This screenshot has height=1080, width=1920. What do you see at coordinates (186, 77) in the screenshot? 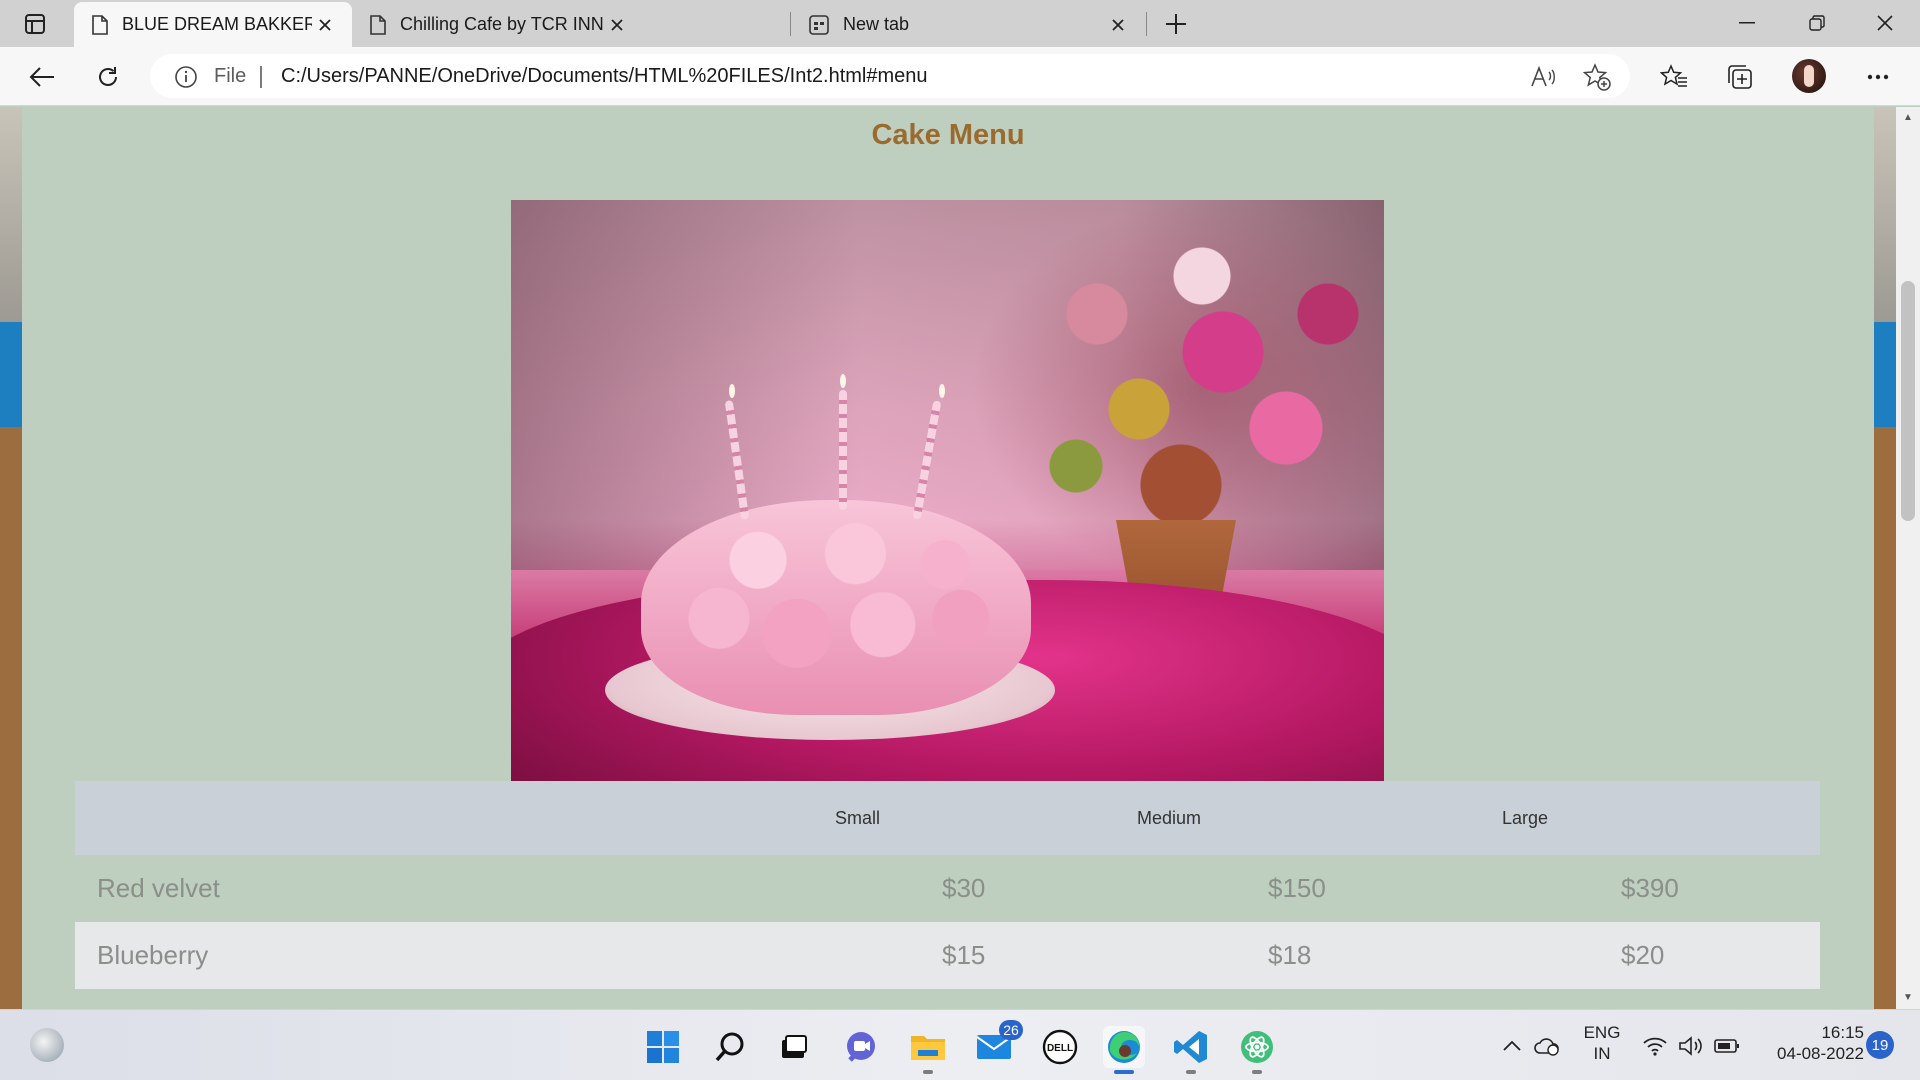
I see `info-icon` at bounding box center [186, 77].